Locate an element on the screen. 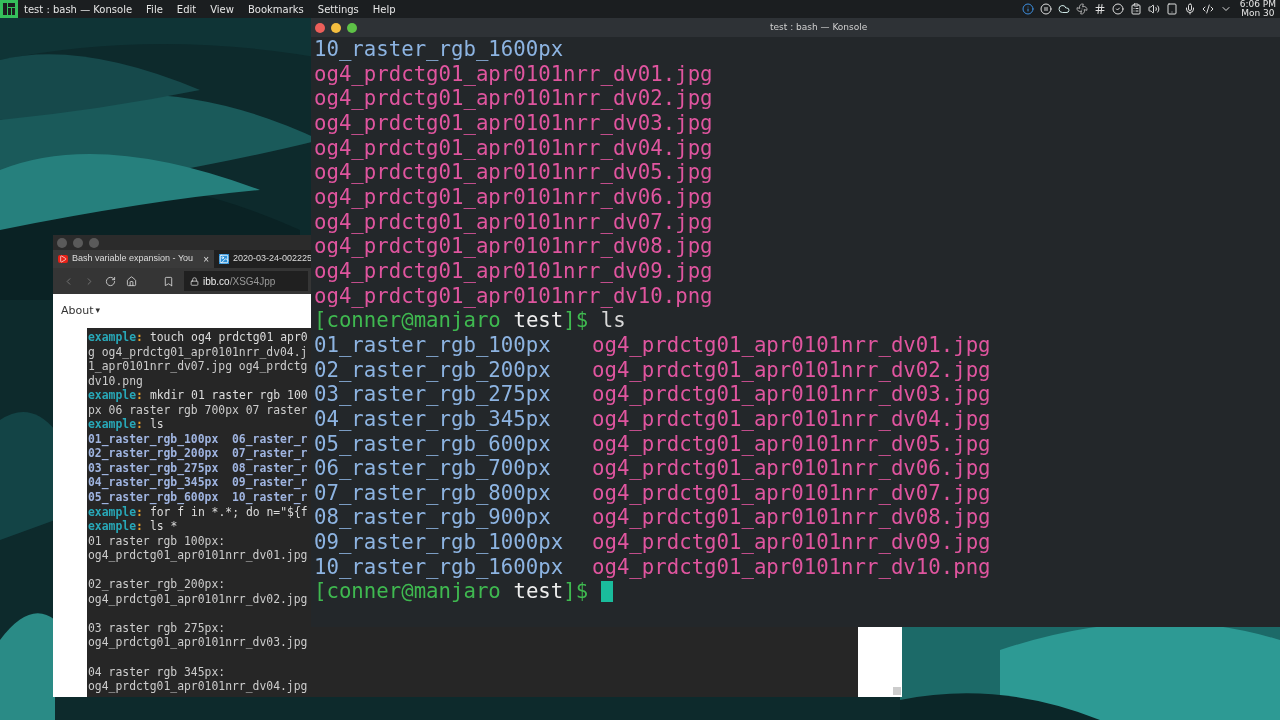 The height and width of the screenshot is (720, 1280). home-icon is located at coordinates (131, 281).